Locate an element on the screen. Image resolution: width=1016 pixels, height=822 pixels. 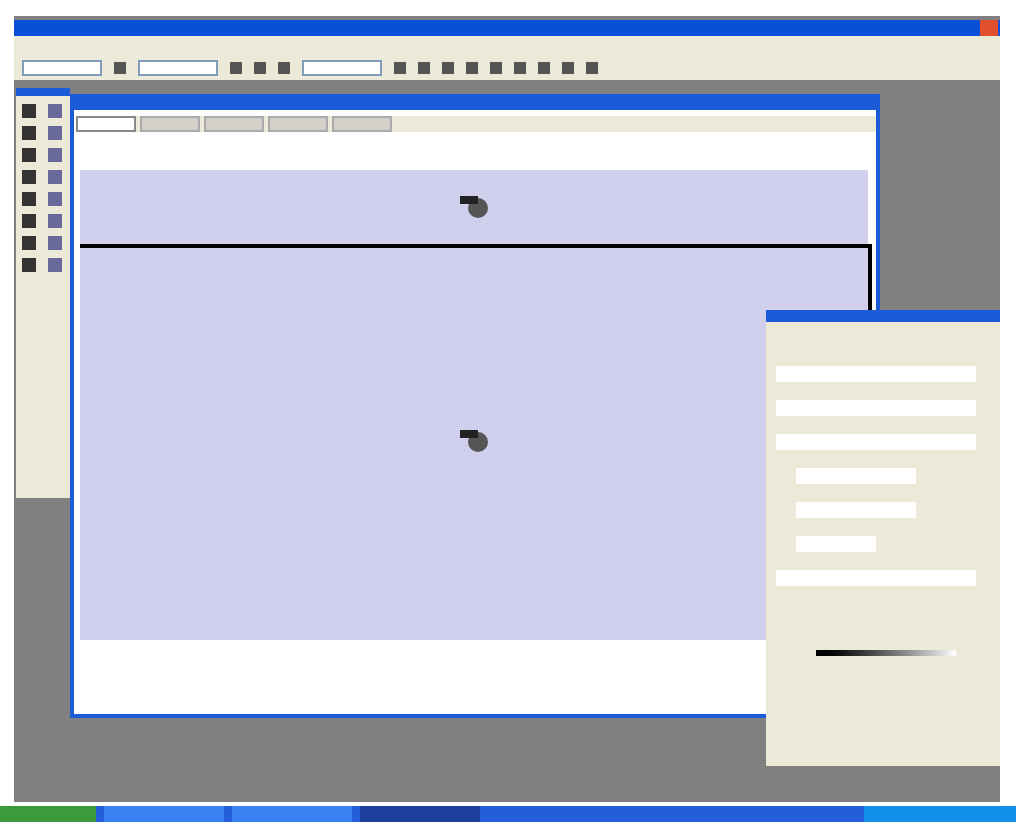
gradient-bar is located at coordinates (886, 653).